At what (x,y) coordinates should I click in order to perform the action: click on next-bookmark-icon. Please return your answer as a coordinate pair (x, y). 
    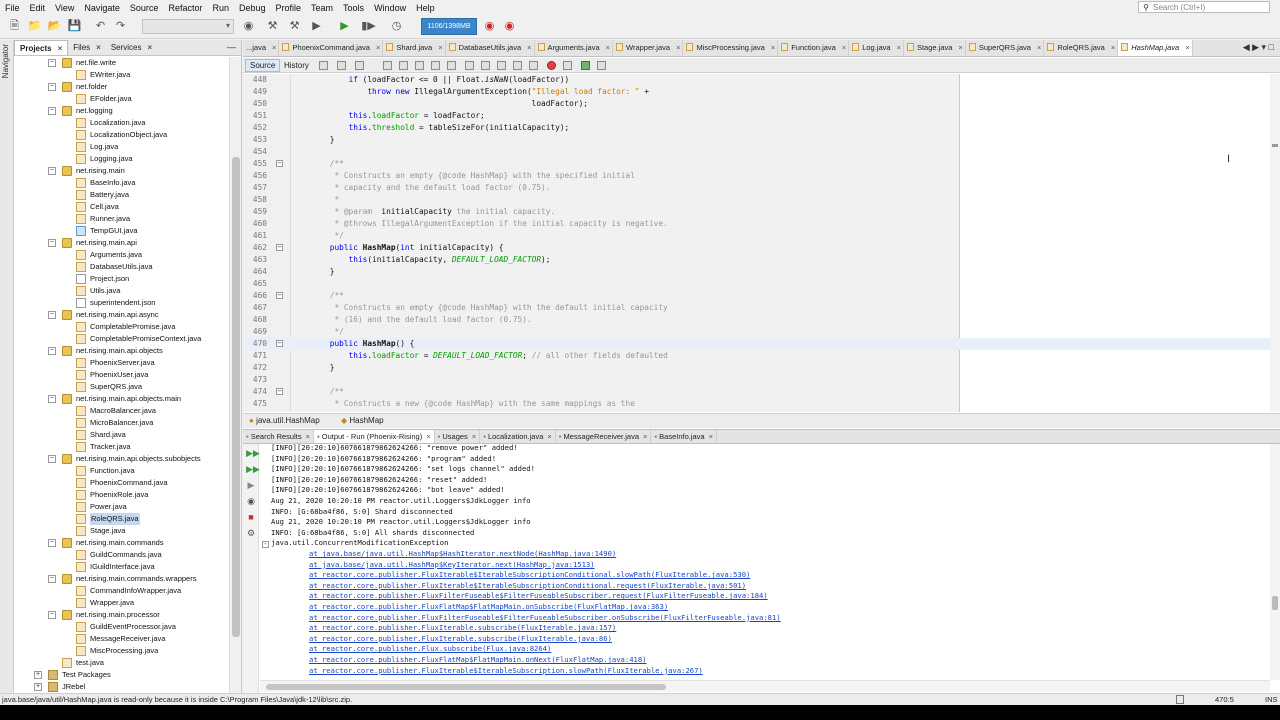
    Looking at the image, I should click on (485, 65).